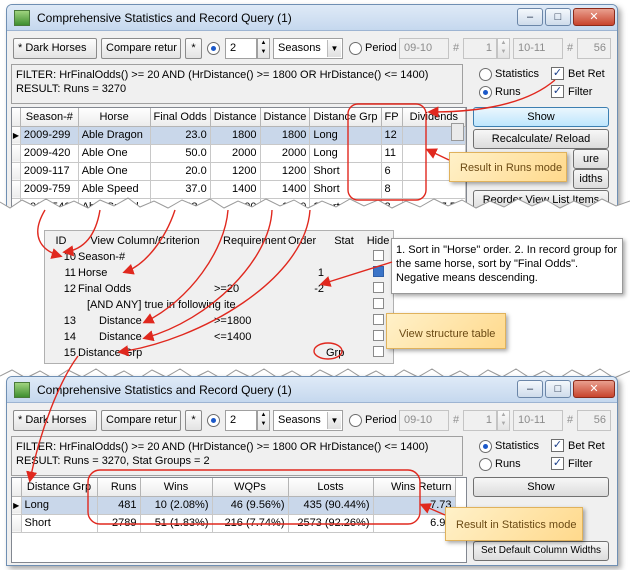 Image resolution: width=630 pixels, height=570 pixels. What do you see at coordinates (81, 233) in the screenshot?
I see `arrow-horse` at bounding box center [81, 233].